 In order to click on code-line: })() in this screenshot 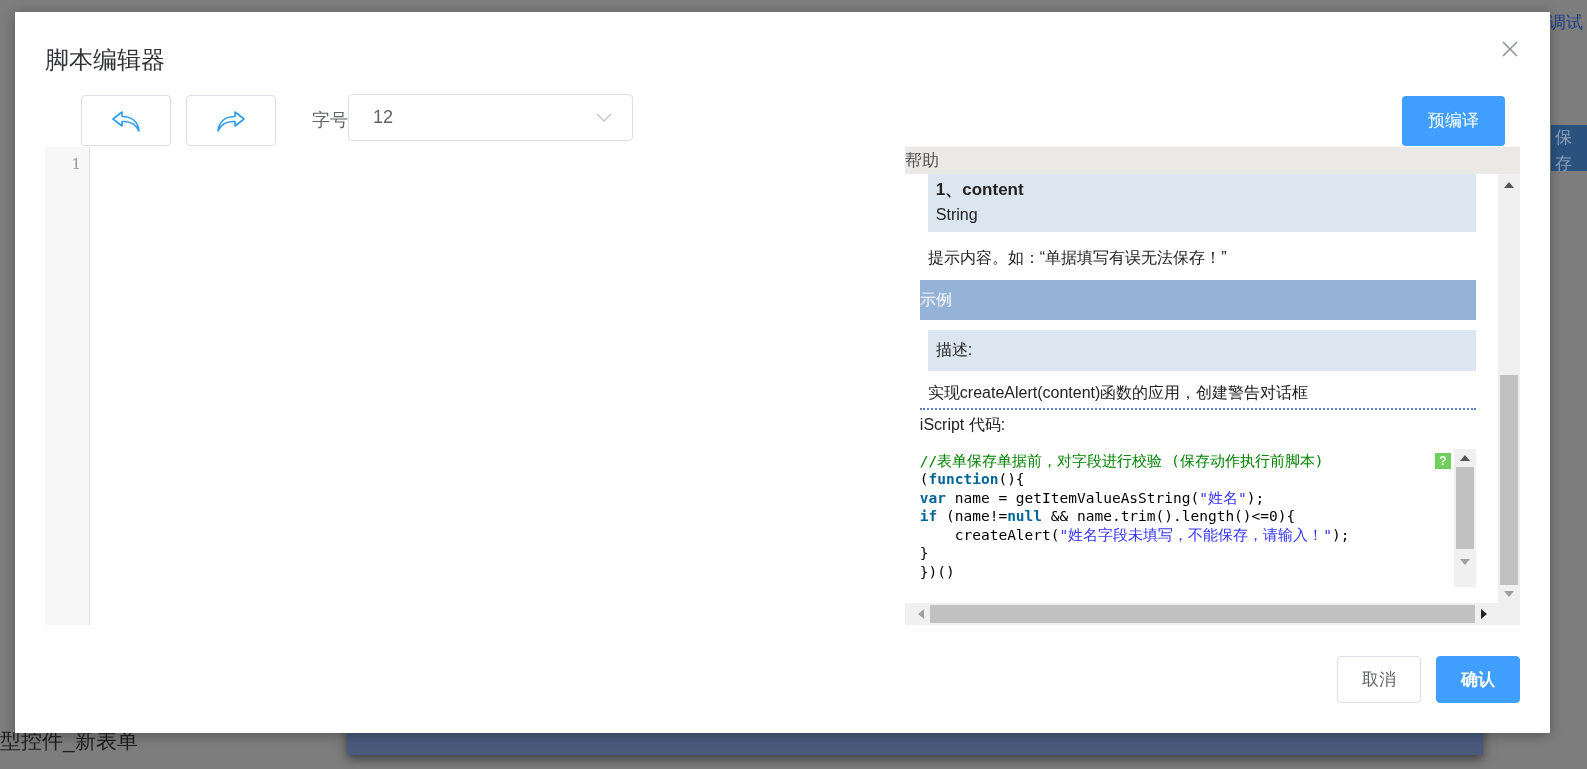, I will do `click(937, 571)`.